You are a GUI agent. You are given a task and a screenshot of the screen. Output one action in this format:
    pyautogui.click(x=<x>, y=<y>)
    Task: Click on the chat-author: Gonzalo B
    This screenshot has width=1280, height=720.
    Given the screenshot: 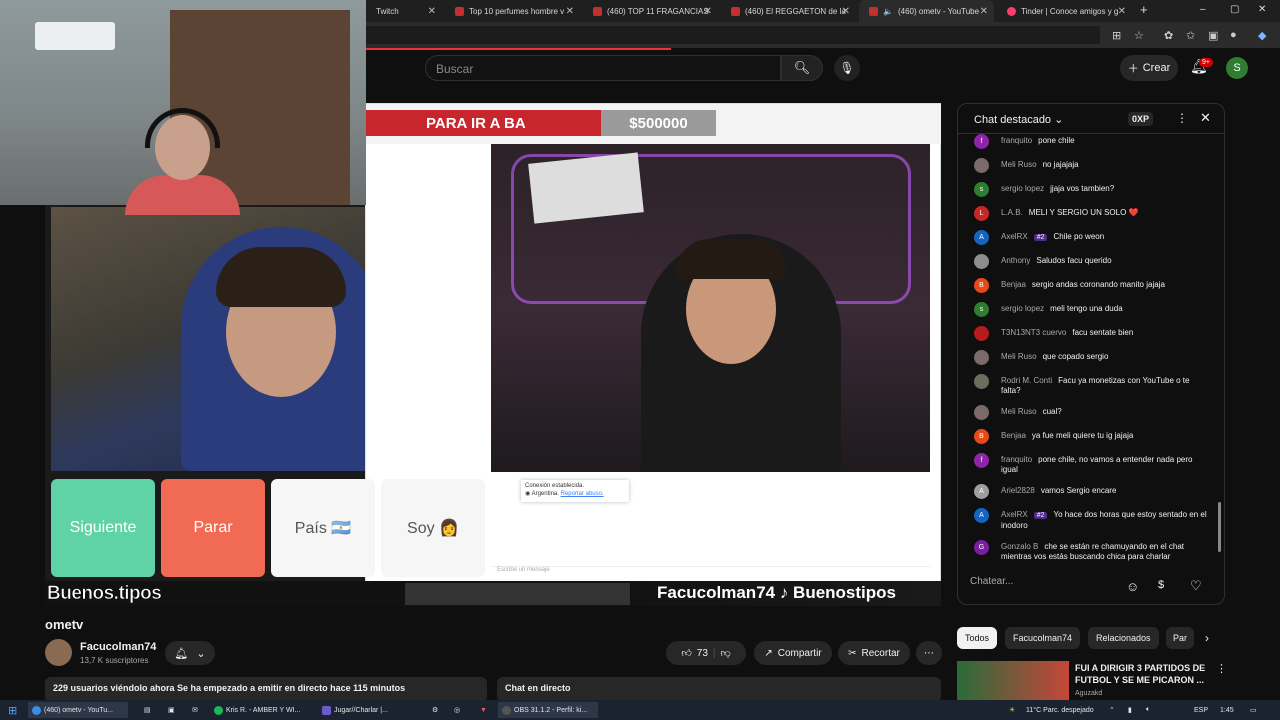 What is the action you would take?
    pyautogui.click(x=1019, y=546)
    